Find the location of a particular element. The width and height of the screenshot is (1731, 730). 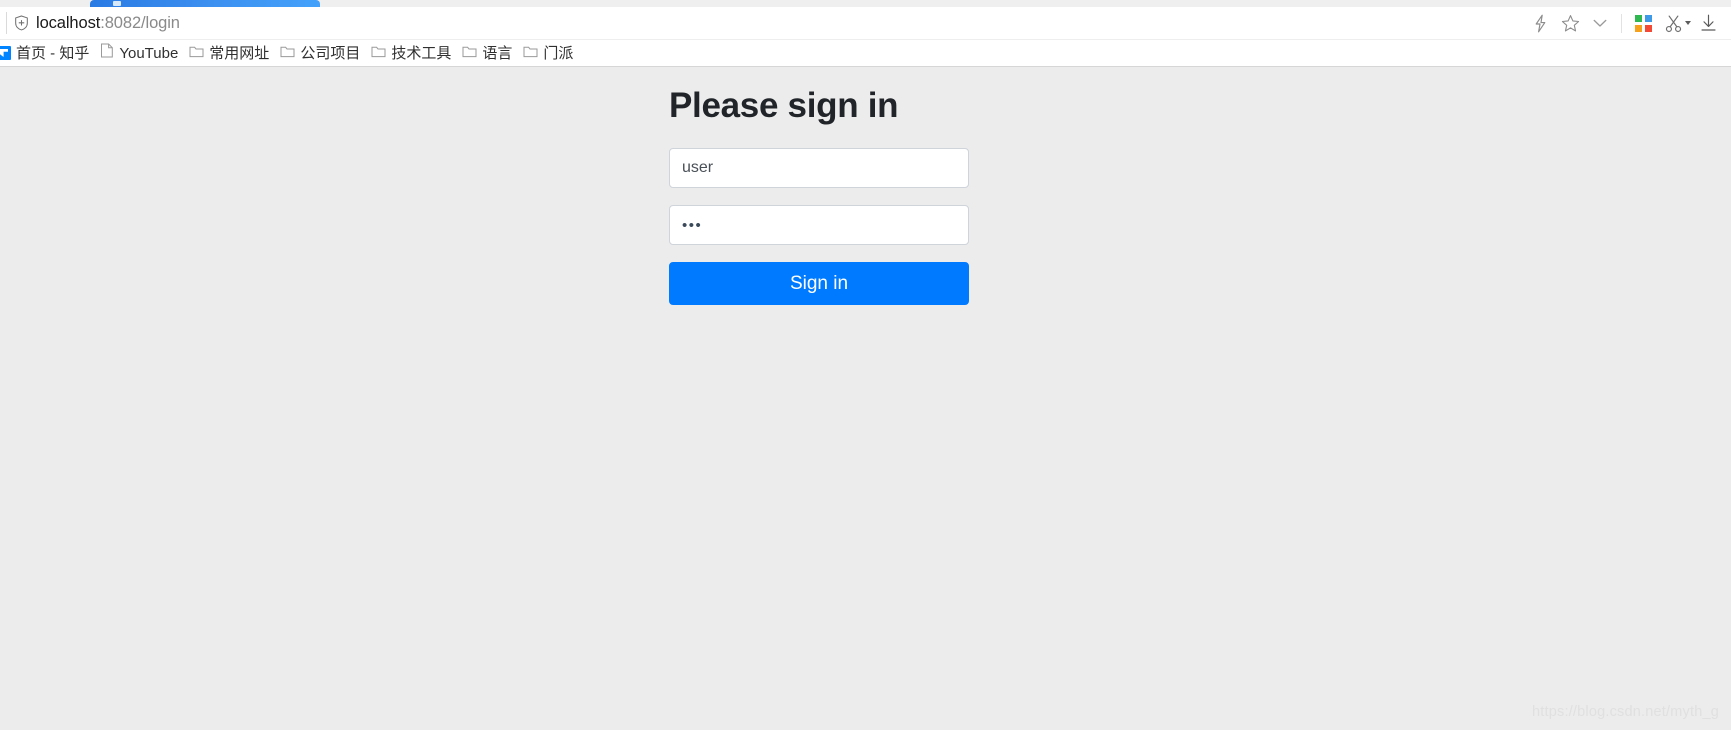

bookmark-item: YouTube is located at coordinates (140, 53).